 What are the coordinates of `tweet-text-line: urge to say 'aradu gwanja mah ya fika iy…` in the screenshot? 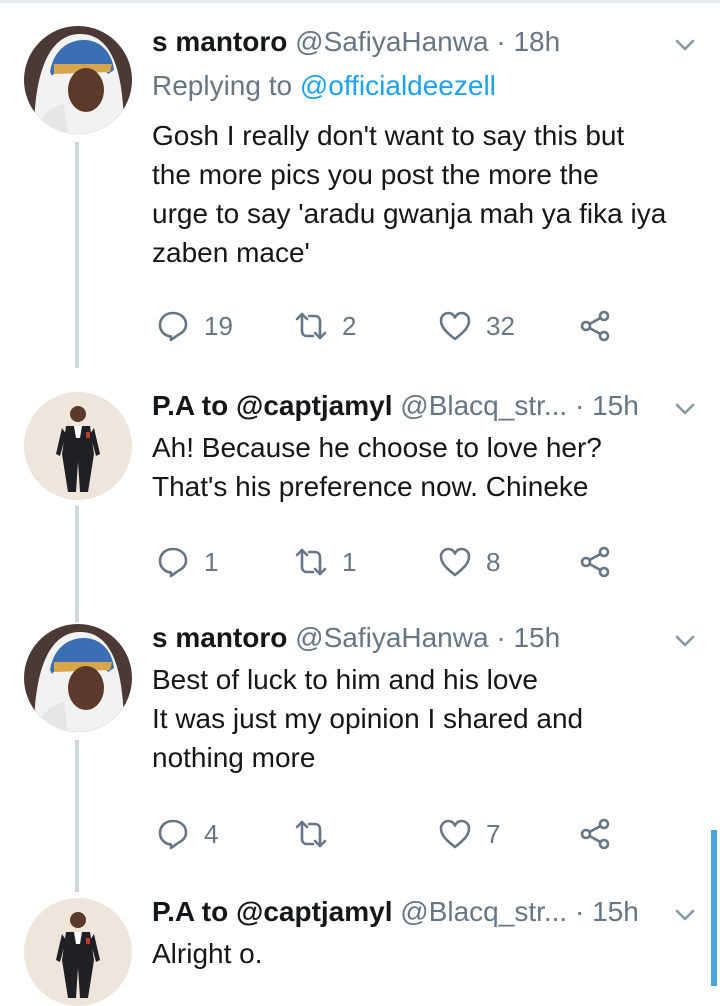 It's located at (409, 213).